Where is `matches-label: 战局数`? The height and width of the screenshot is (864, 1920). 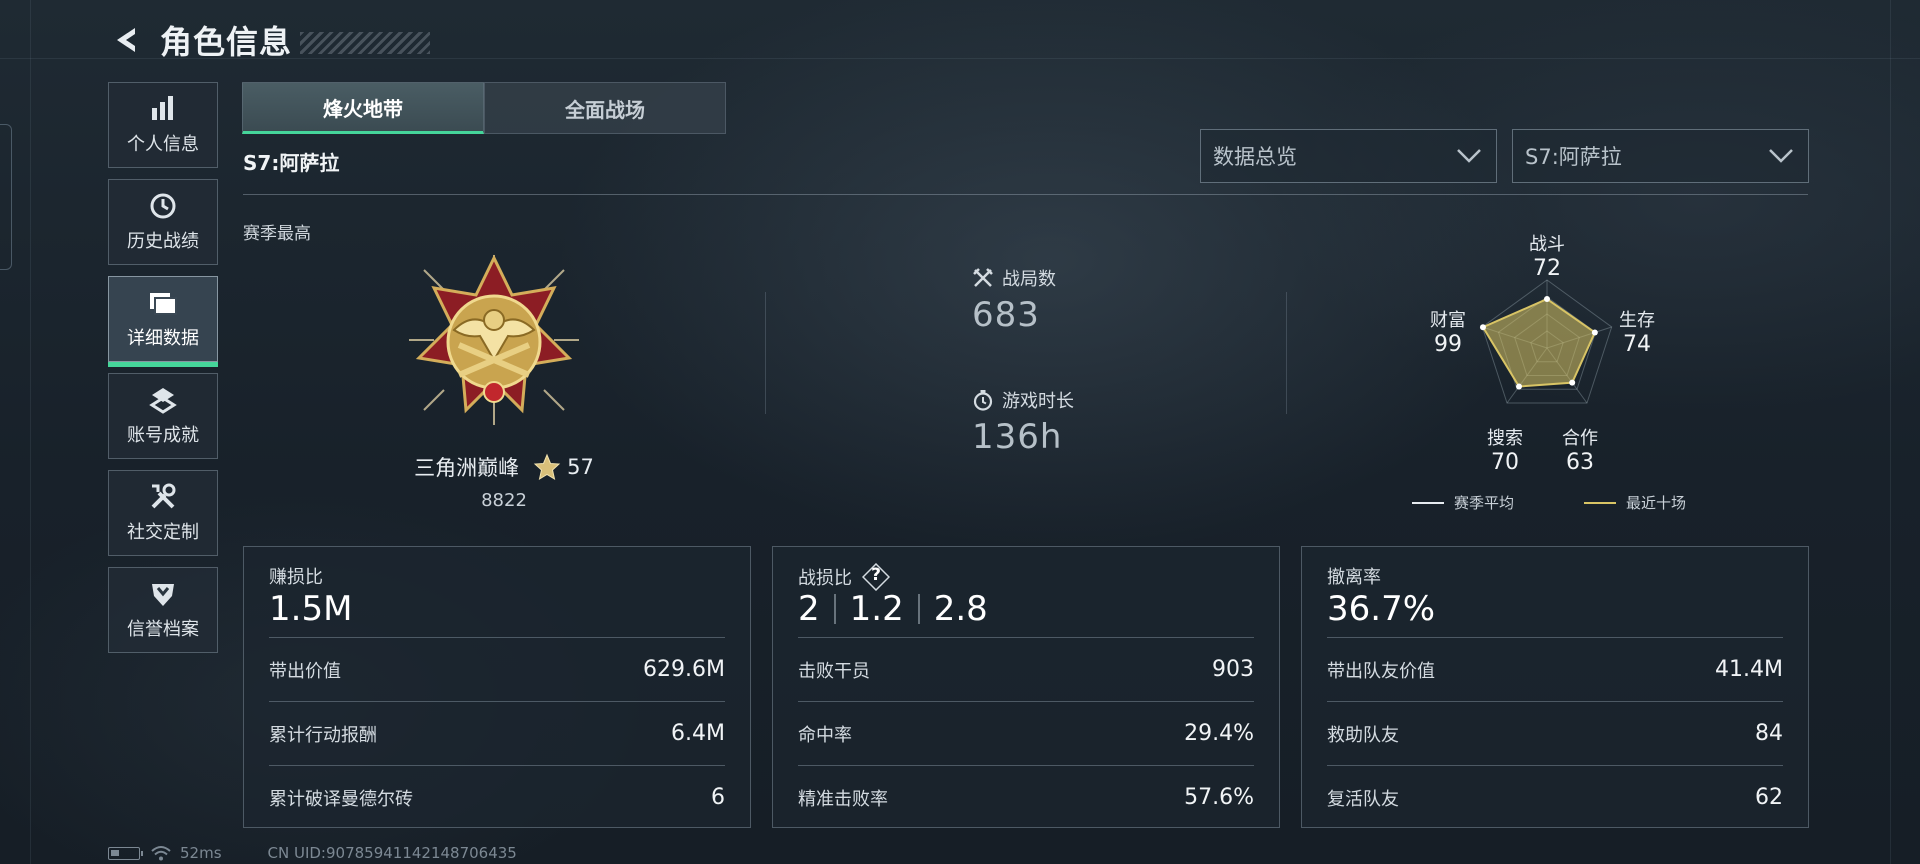
matches-label: 战局数 is located at coordinates (1029, 279).